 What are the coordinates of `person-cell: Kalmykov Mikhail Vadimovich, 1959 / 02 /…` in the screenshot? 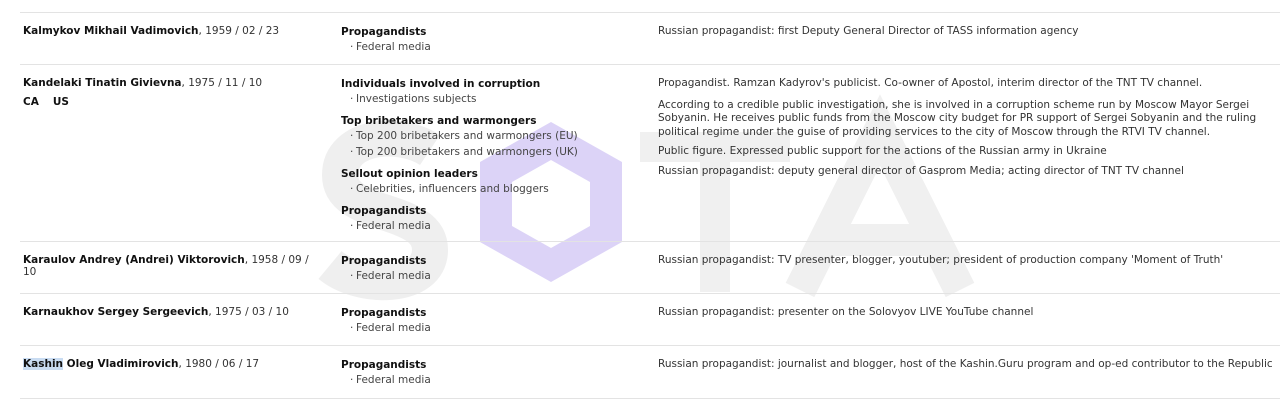 It's located at (173, 31).